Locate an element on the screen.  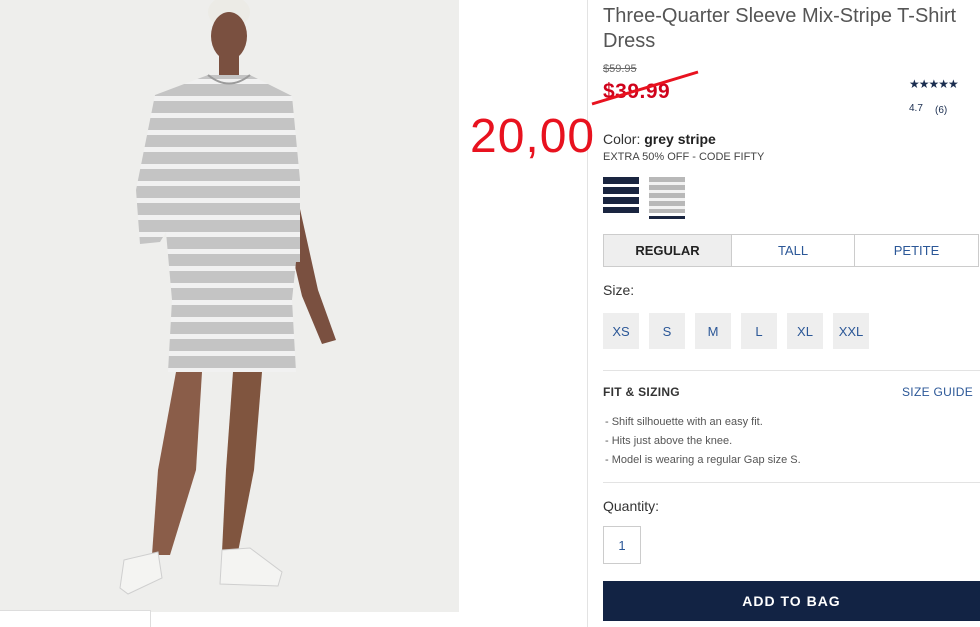
quantity-input is located at coordinates (622, 545).